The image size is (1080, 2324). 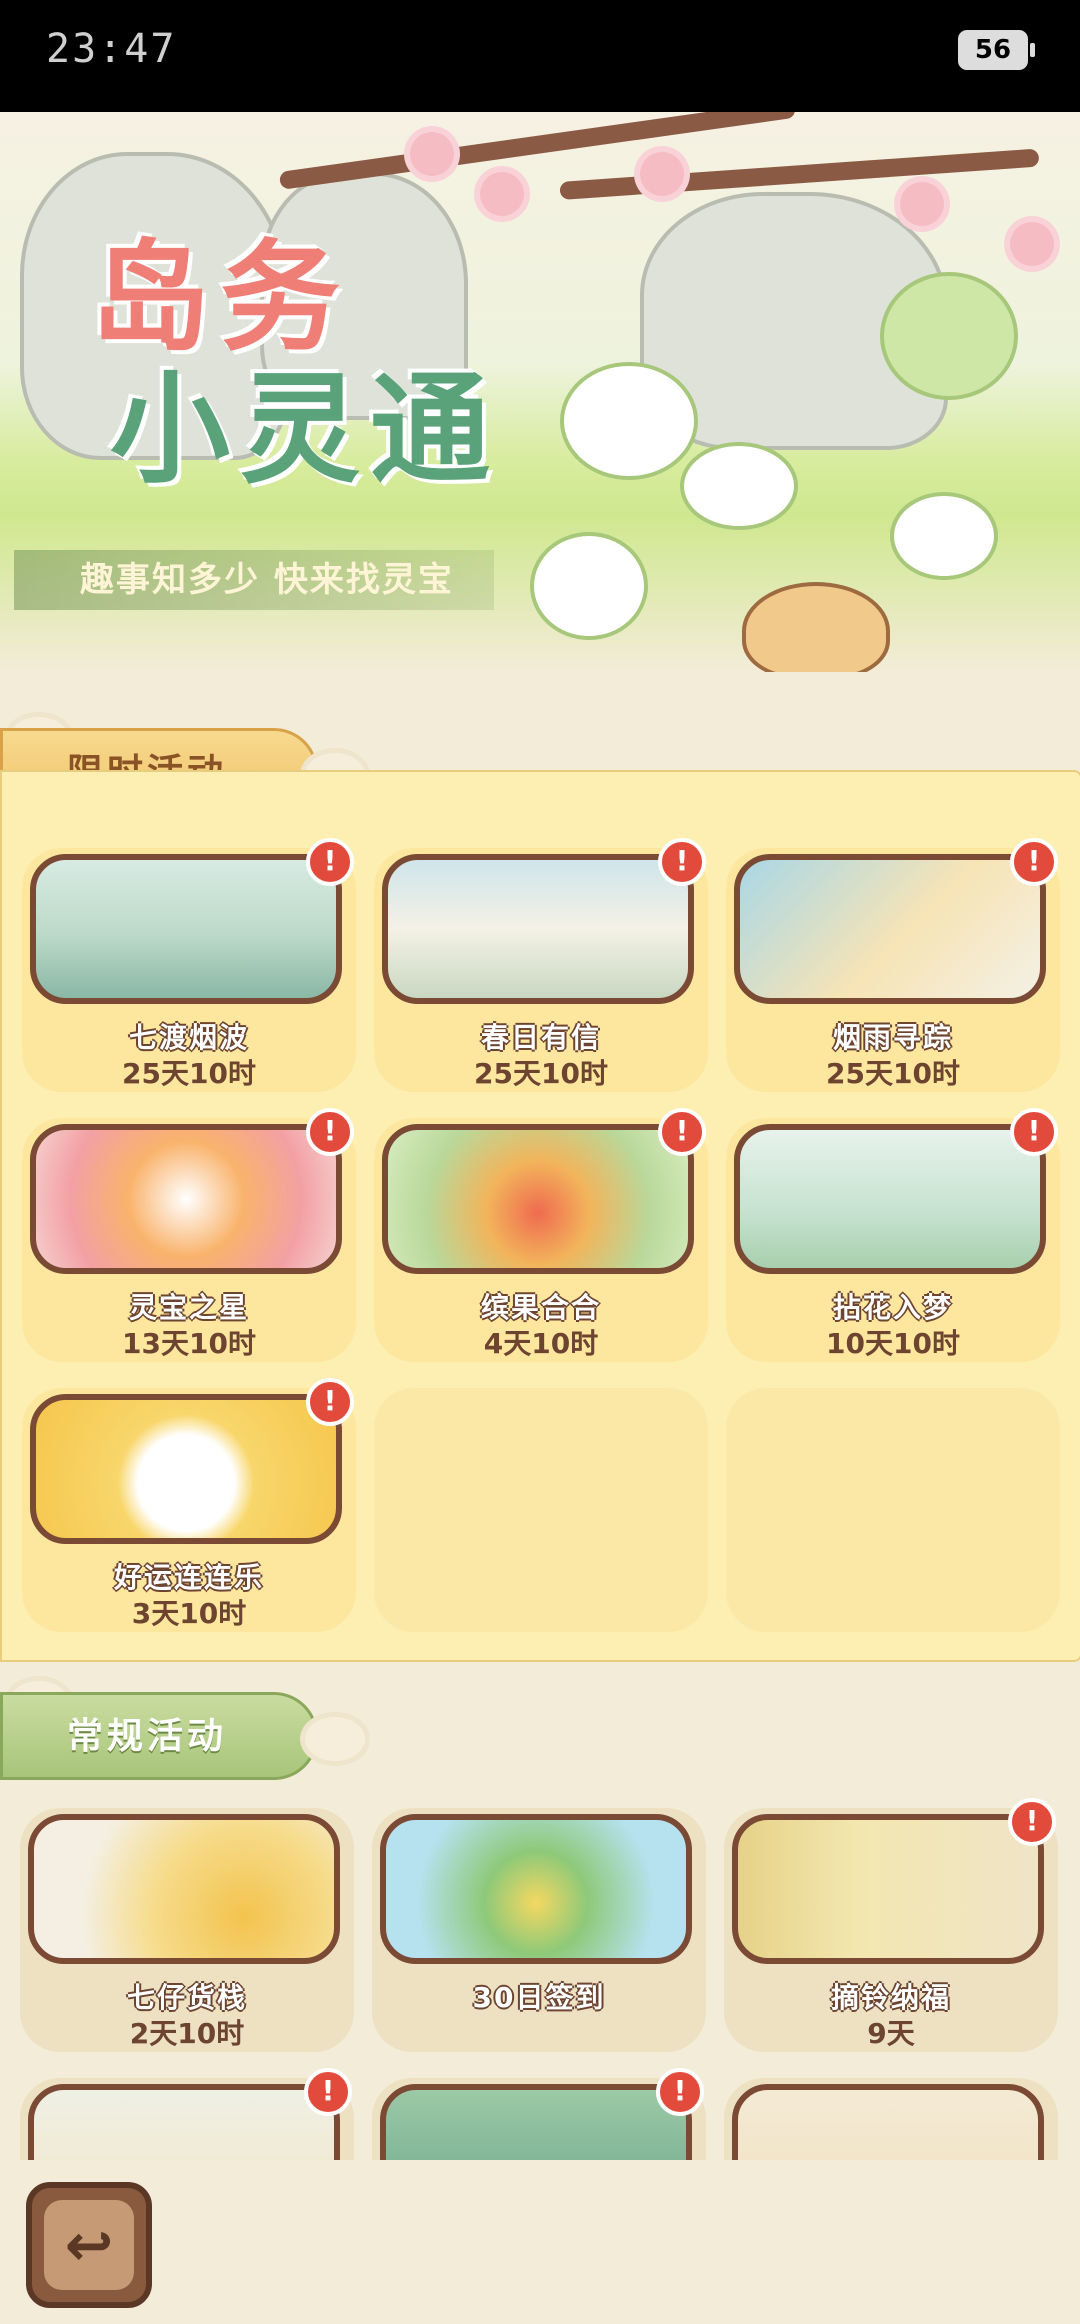 What do you see at coordinates (890, 1997) in the screenshot?
I see `activity-name: 摘铃纳福` at bounding box center [890, 1997].